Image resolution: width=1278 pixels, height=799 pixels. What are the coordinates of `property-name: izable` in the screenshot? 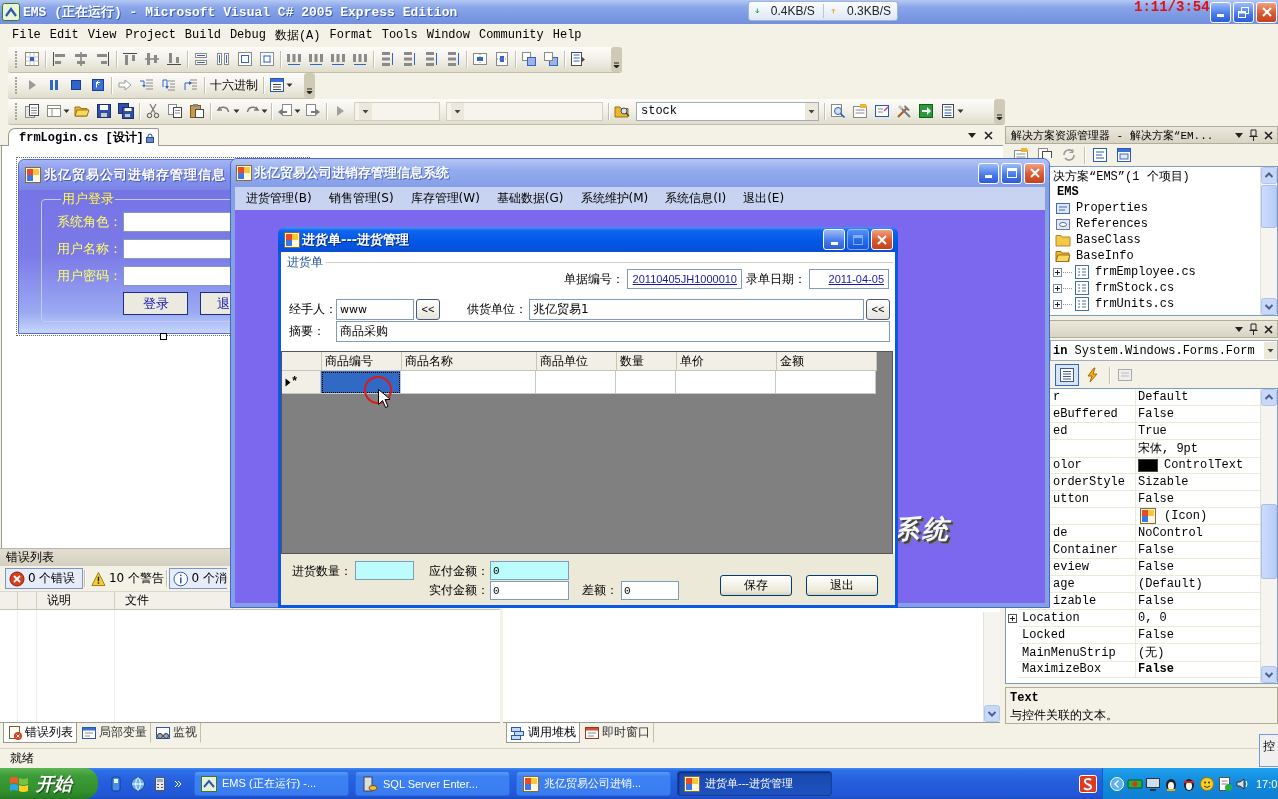 It's located at (1075, 601).